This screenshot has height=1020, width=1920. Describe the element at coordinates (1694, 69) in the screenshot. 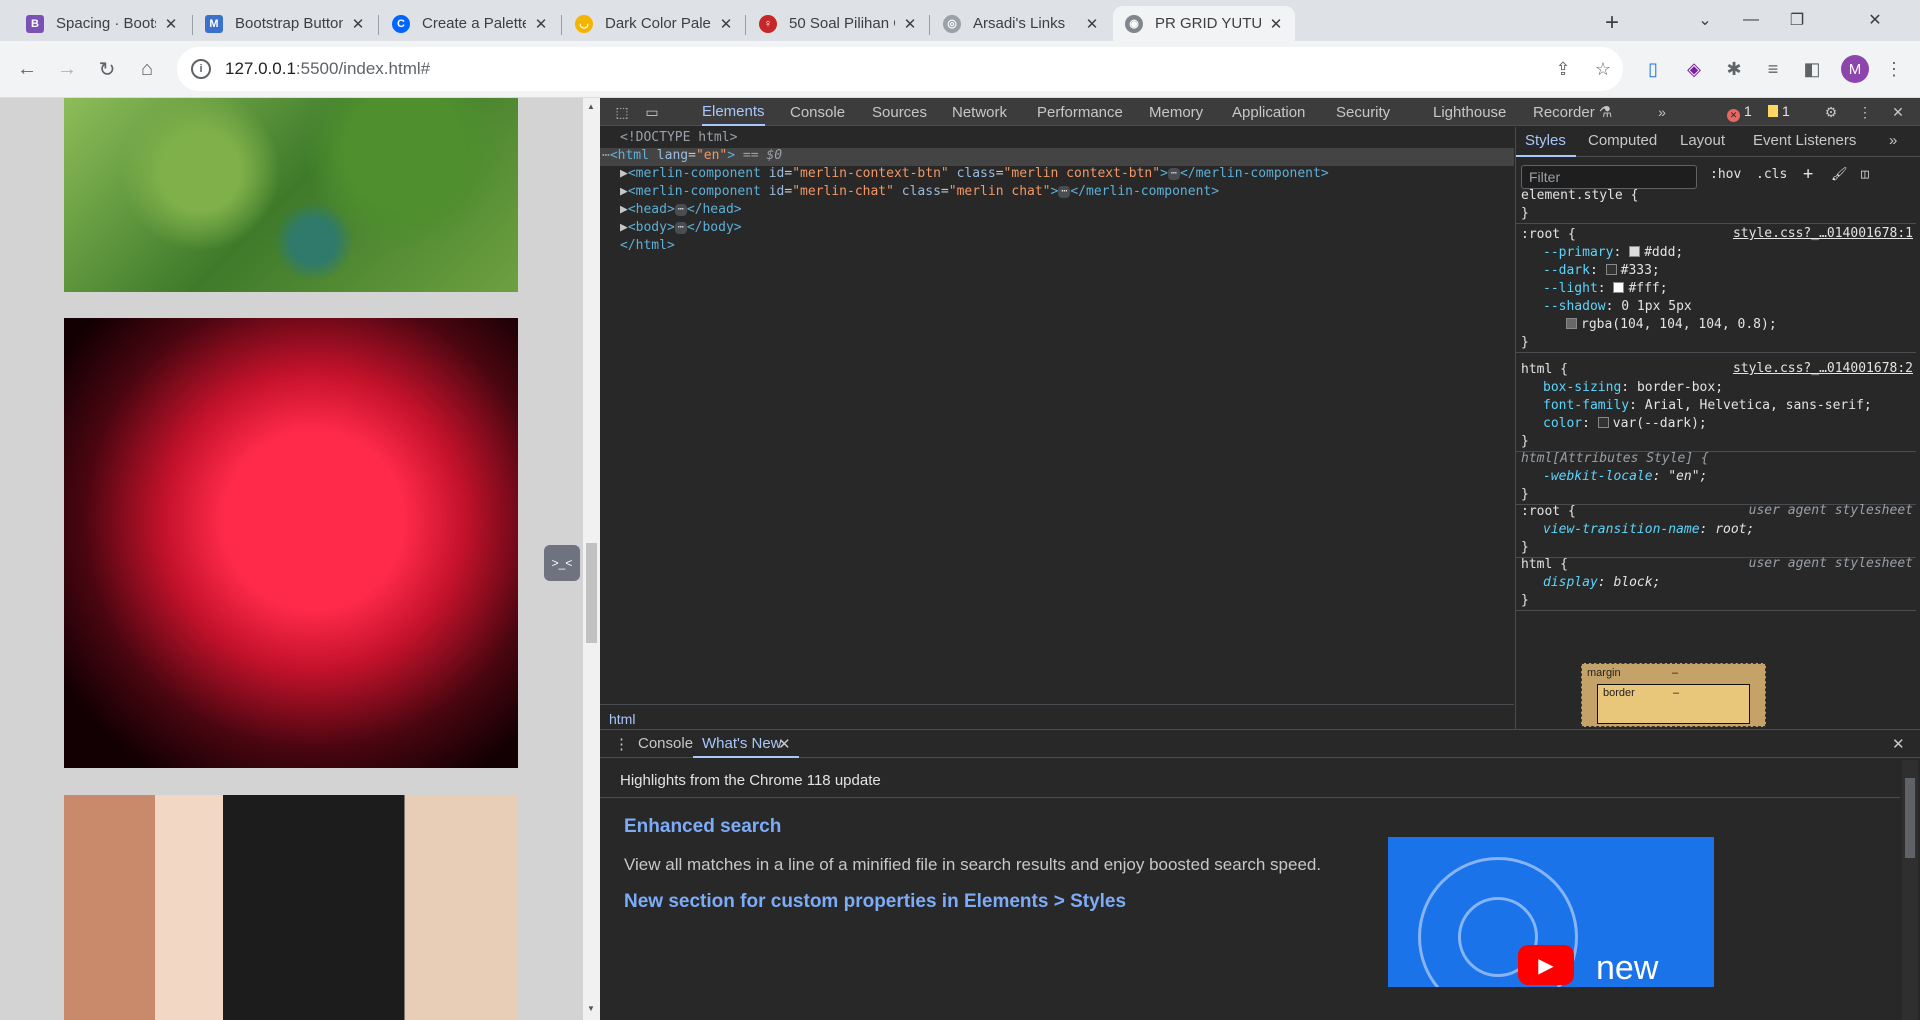

I see `merlin-extension-icon: ◈` at that location.